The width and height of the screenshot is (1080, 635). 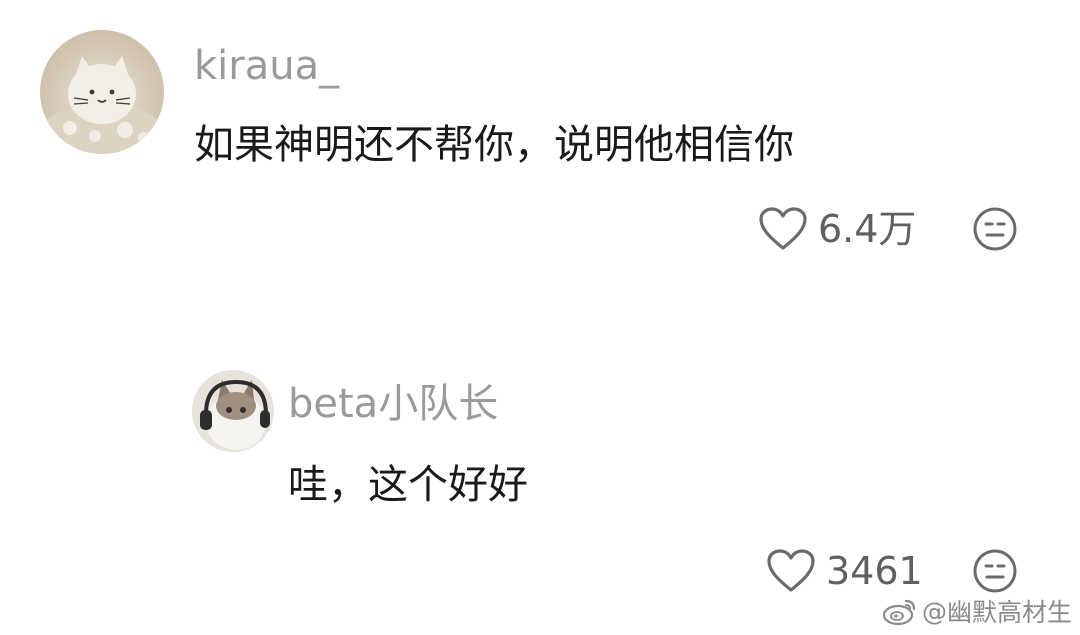 I want to click on watermark-name: 幽默高材生, so click(x=1009, y=612).